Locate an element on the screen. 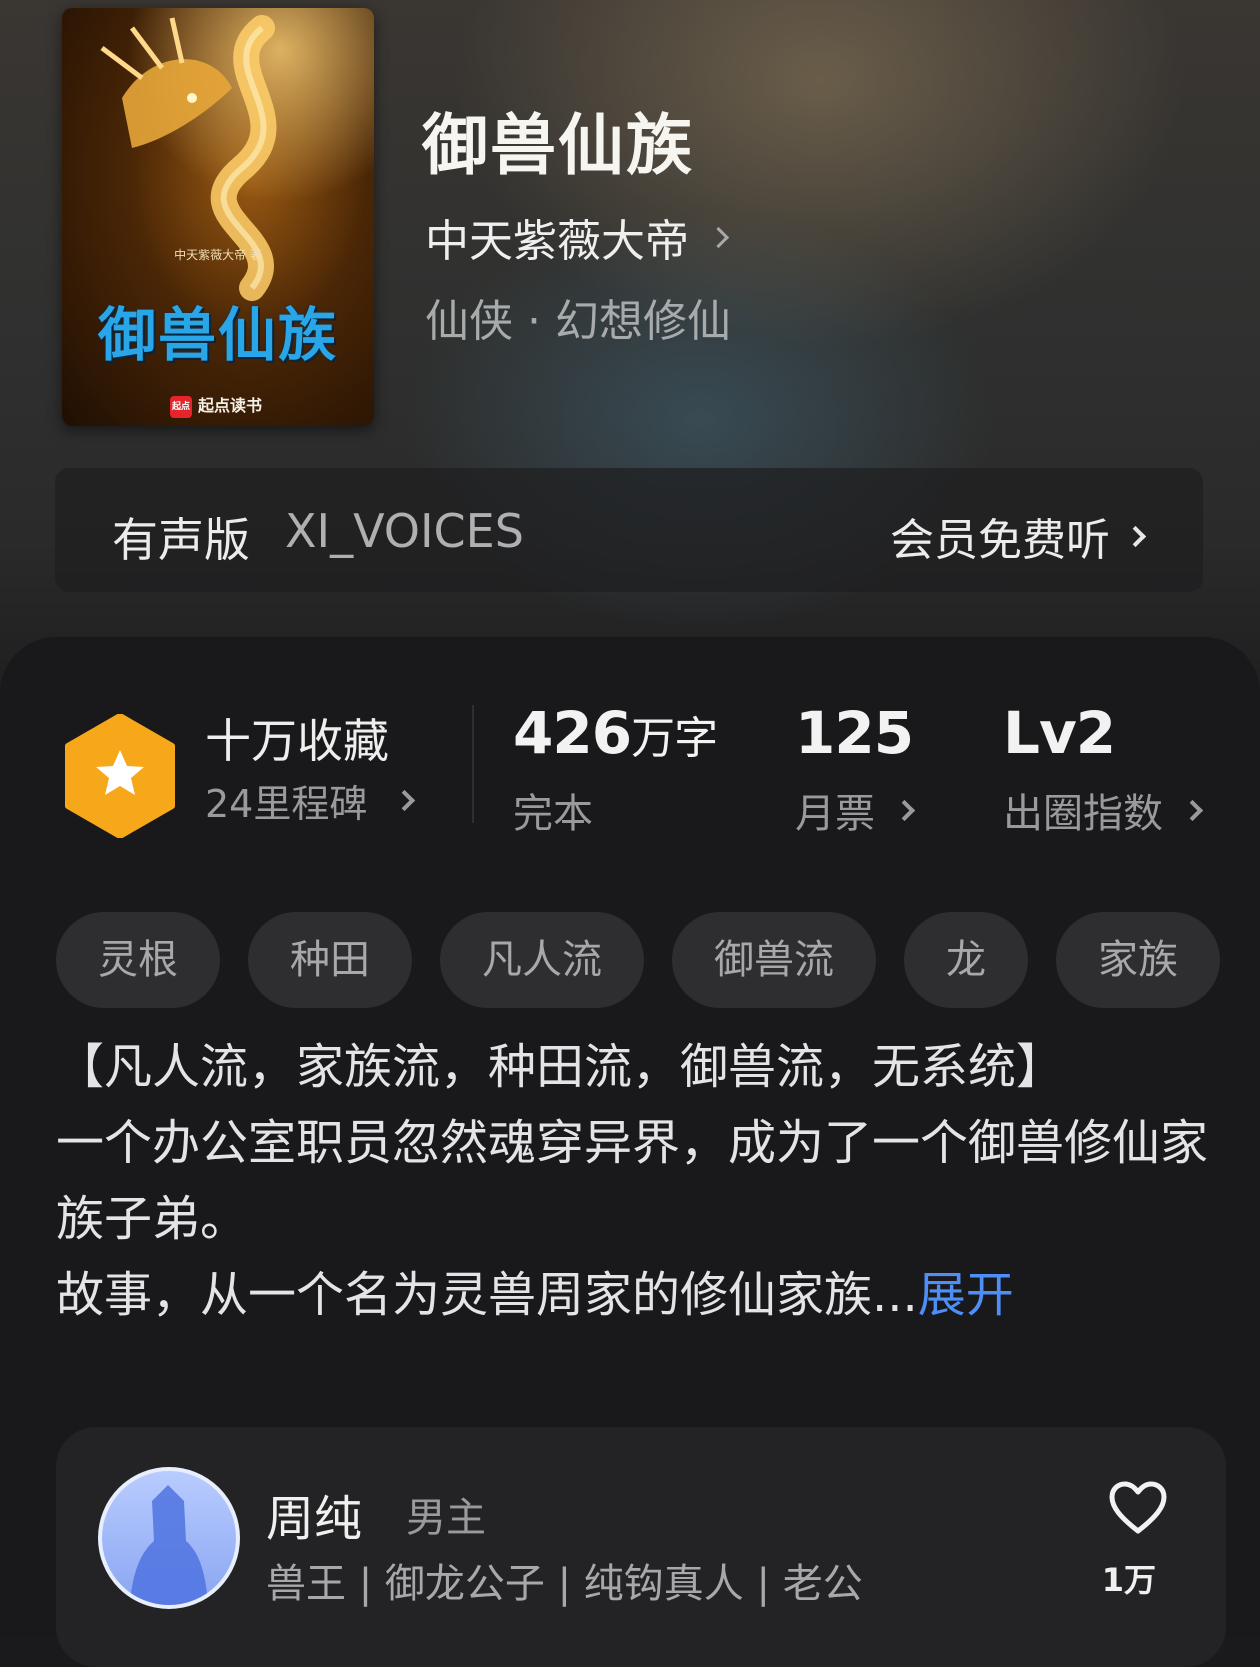 This screenshot has width=1260, height=1667. cover-publisher: 起点 起点读书 is located at coordinates (216, 405).